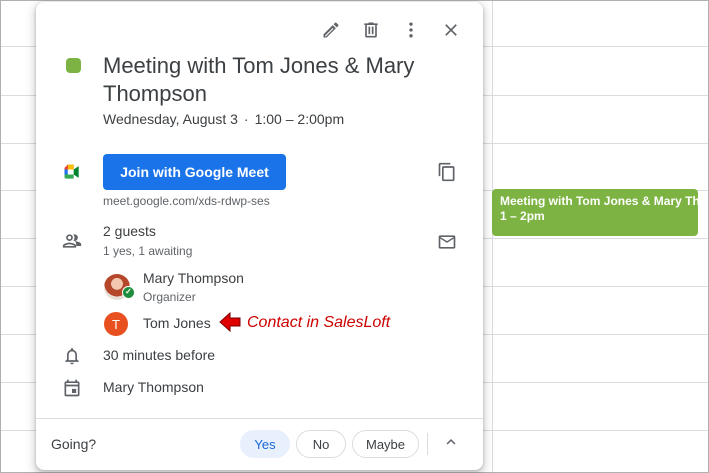 The width and height of the screenshot is (709, 473). I want to click on avatar: T, so click(116, 324).